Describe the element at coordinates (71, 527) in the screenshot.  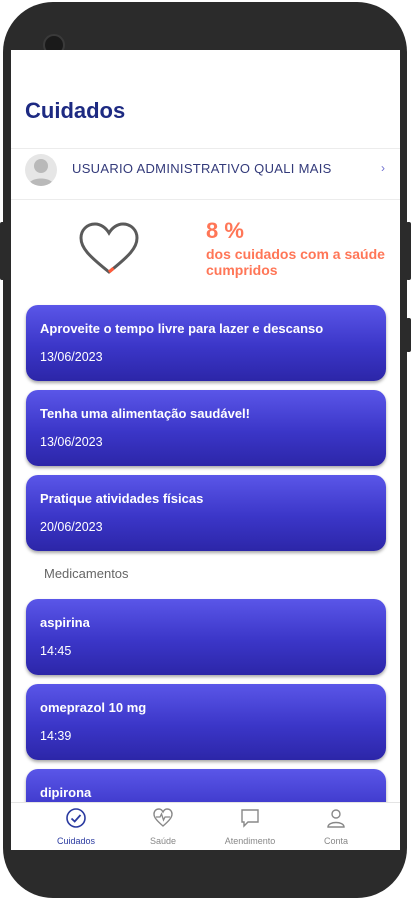
I see `care-date: 20/06/2023` at that location.